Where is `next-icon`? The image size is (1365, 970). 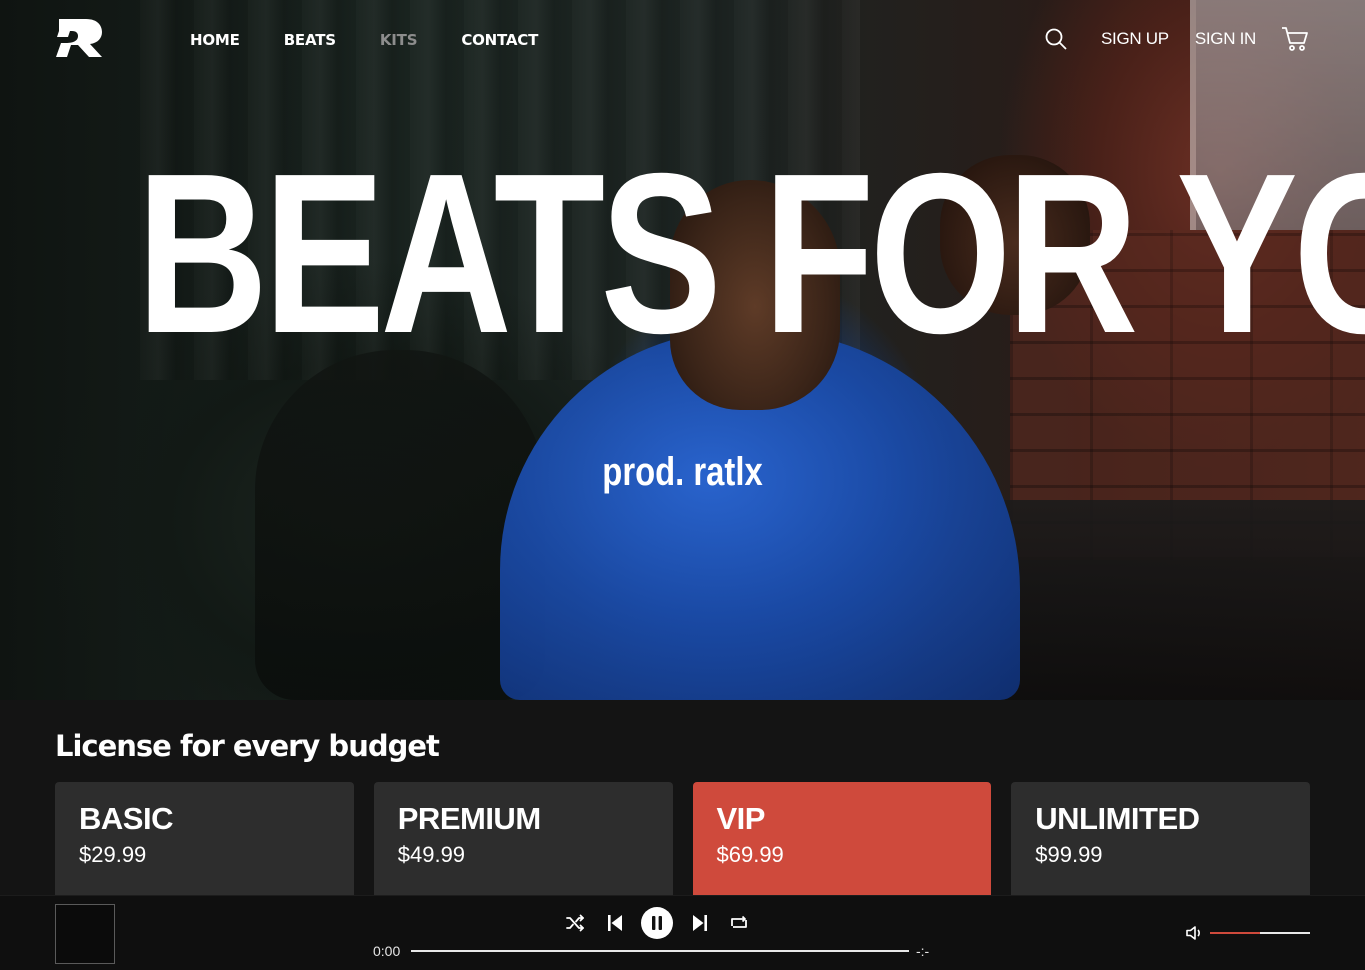
next-icon is located at coordinates (700, 923).